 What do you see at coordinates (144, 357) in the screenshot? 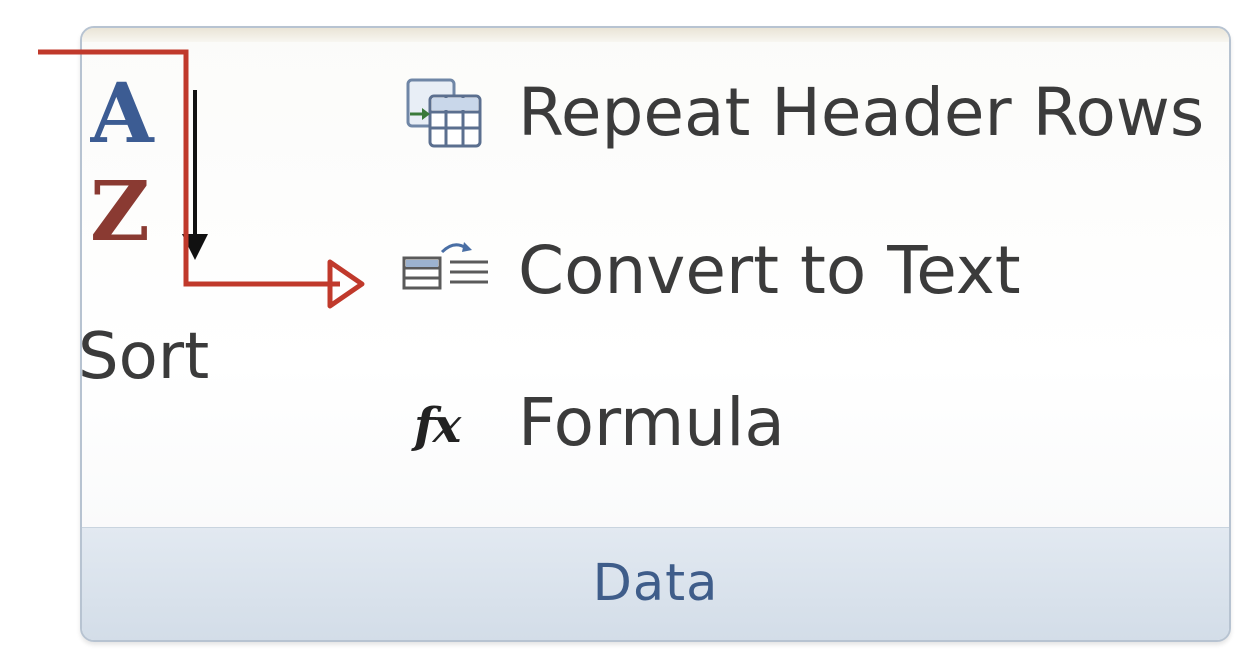
I see `sort-label: Sort` at bounding box center [144, 357].